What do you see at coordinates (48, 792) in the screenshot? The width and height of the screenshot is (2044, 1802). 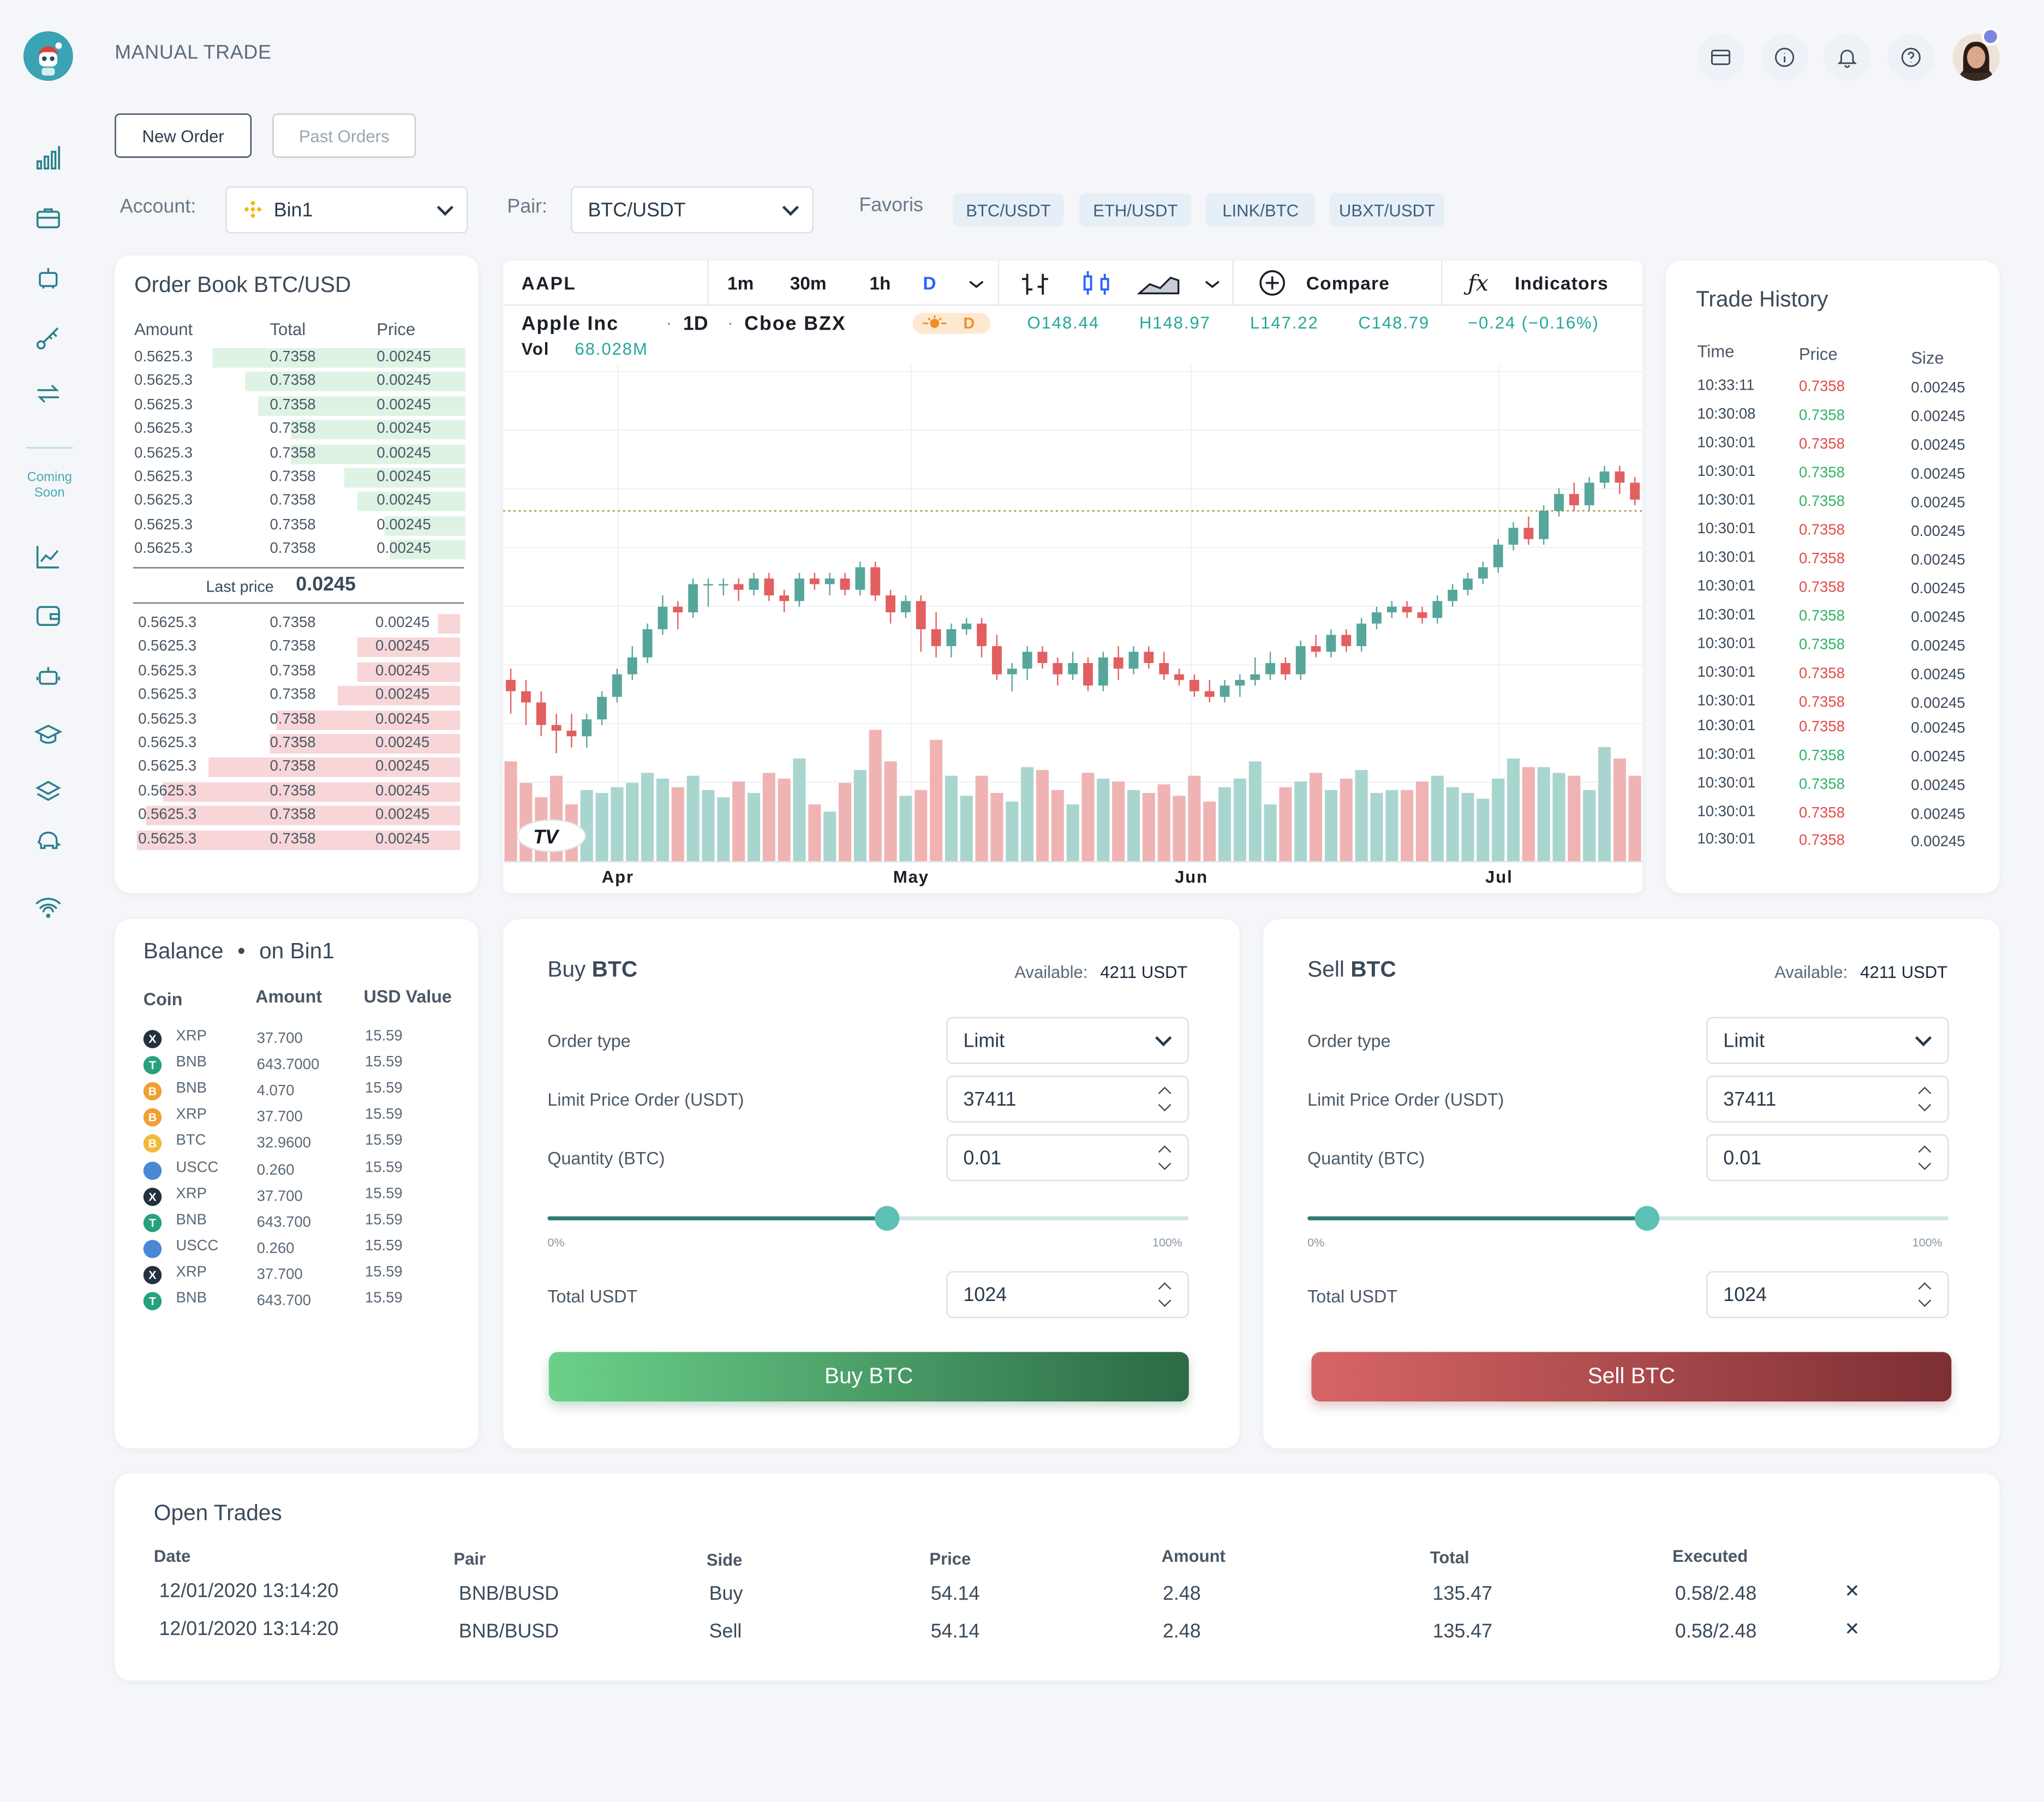 I see `sidebar-layers-icon` at bounding box center [48, 792].